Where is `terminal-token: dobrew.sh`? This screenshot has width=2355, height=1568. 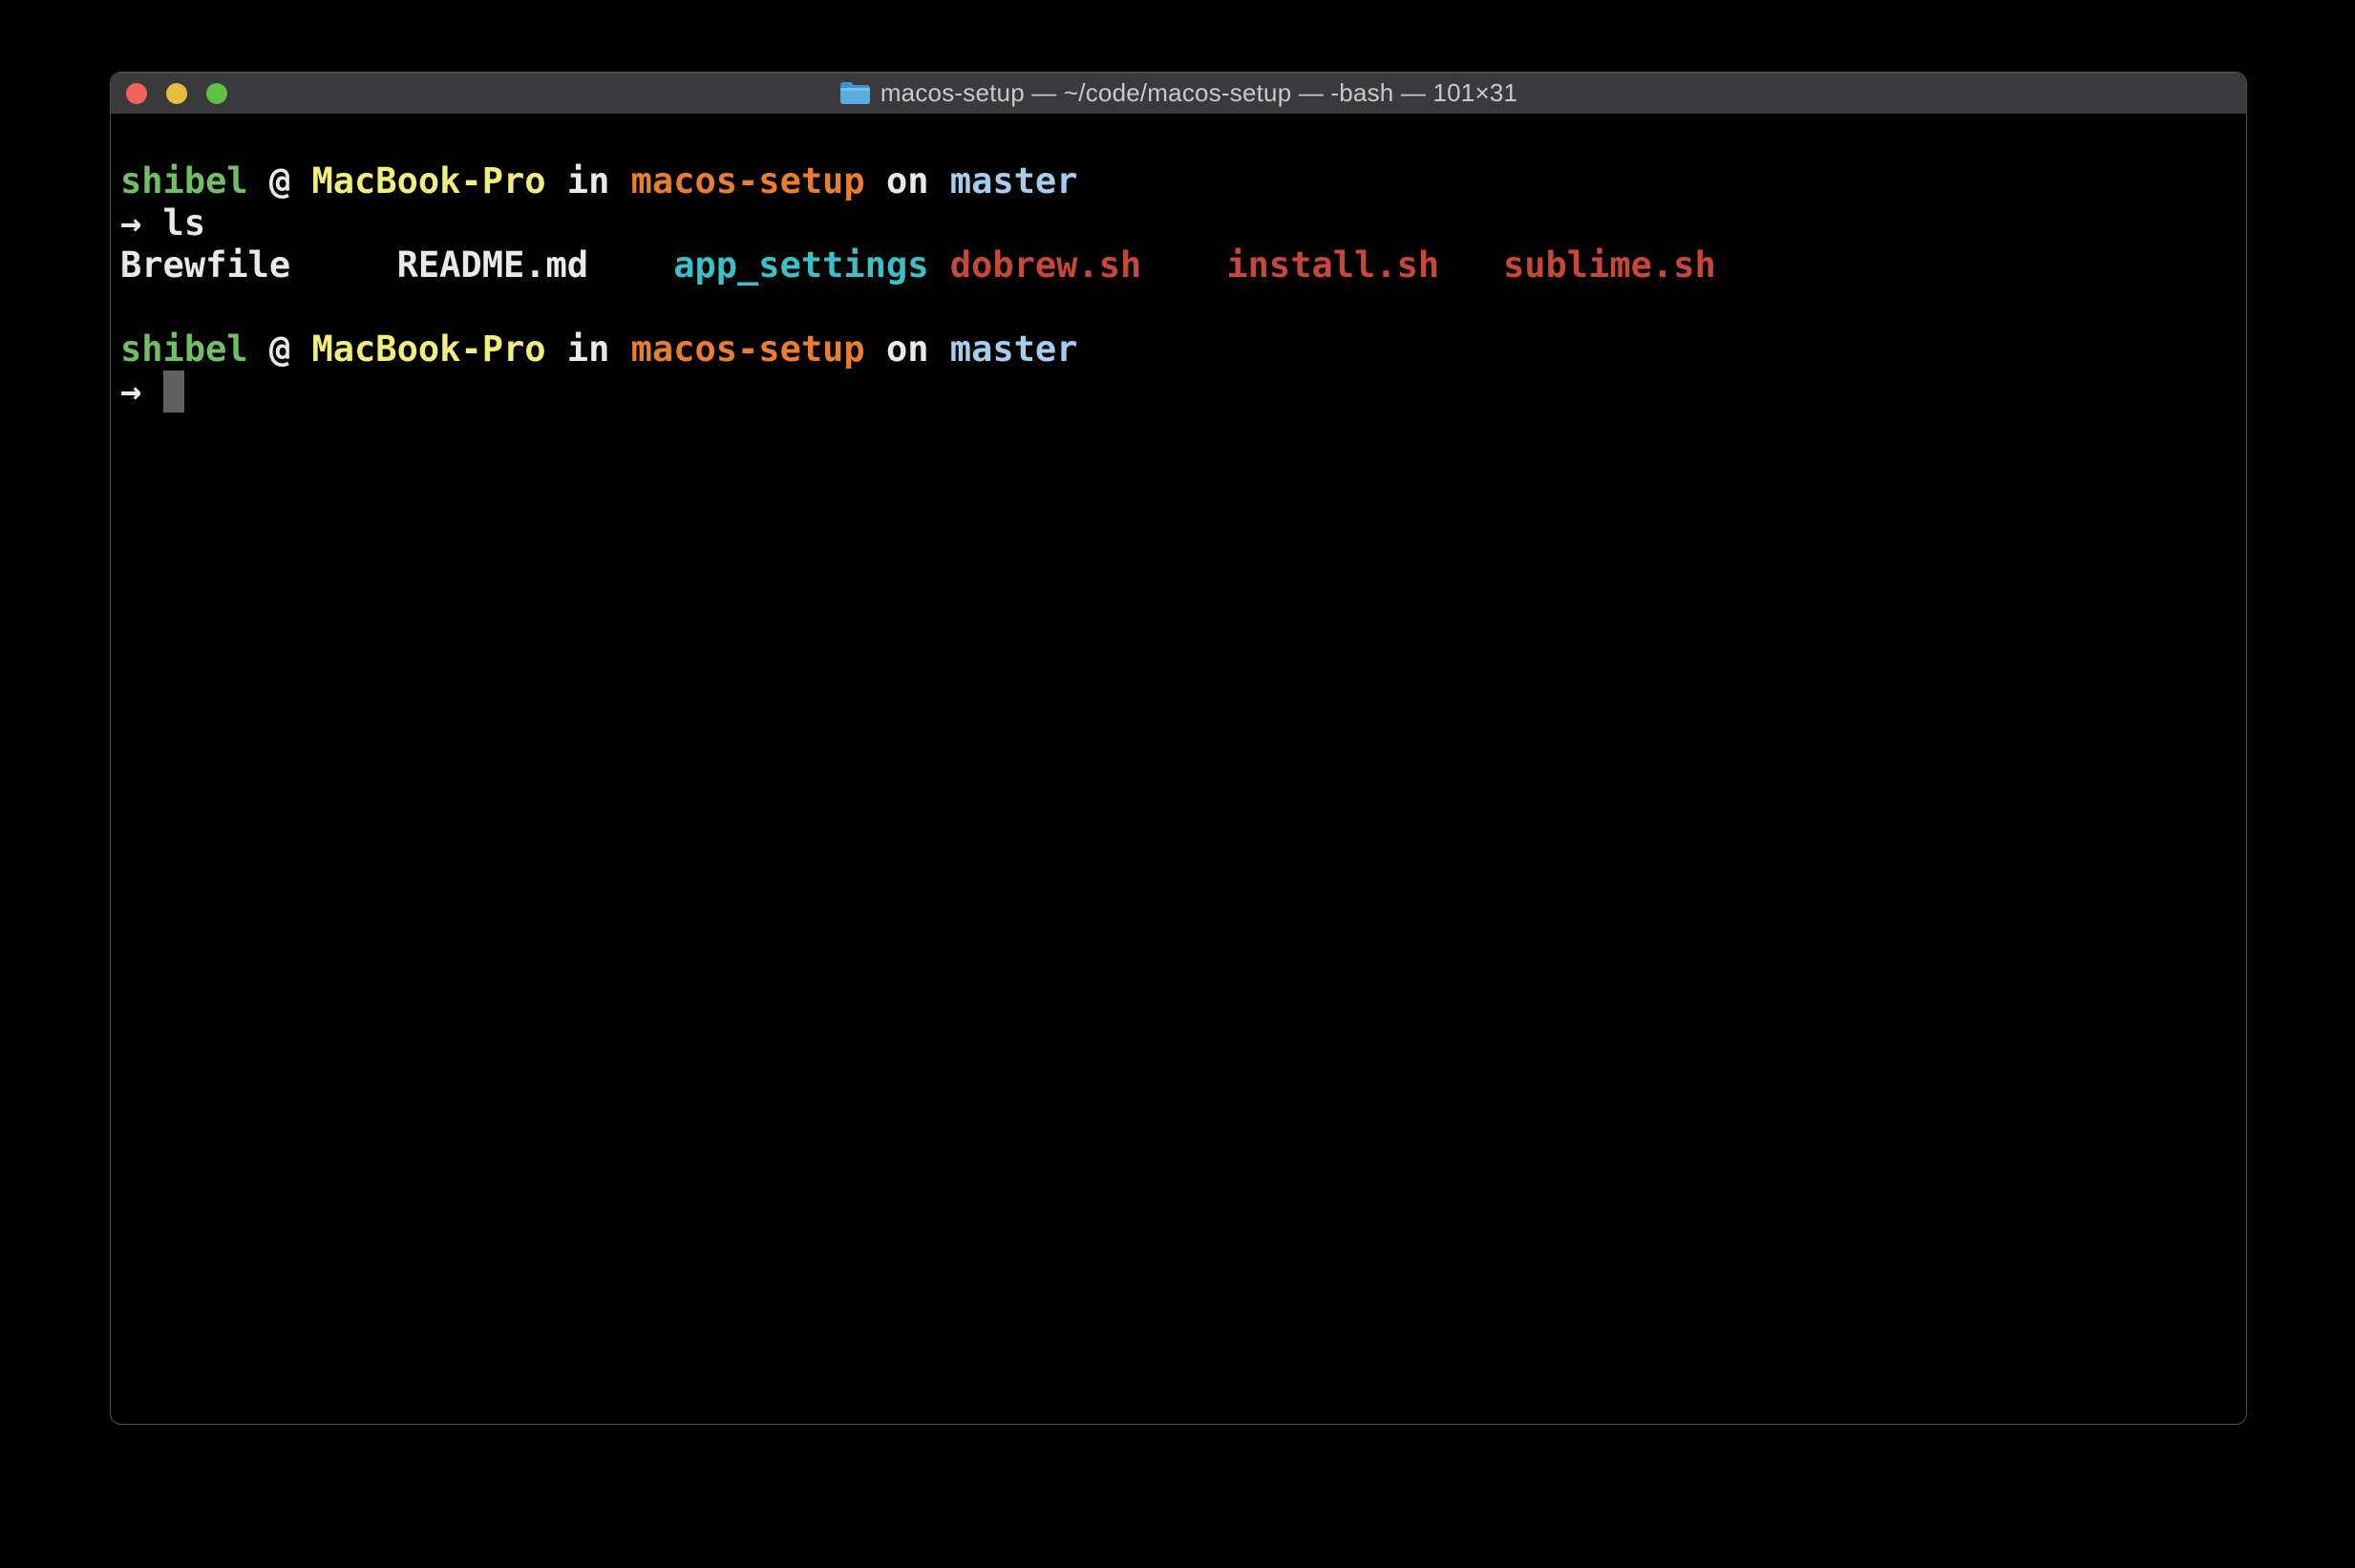
terminal-token: dobrew.sh is located at coordinates (1088, 265).